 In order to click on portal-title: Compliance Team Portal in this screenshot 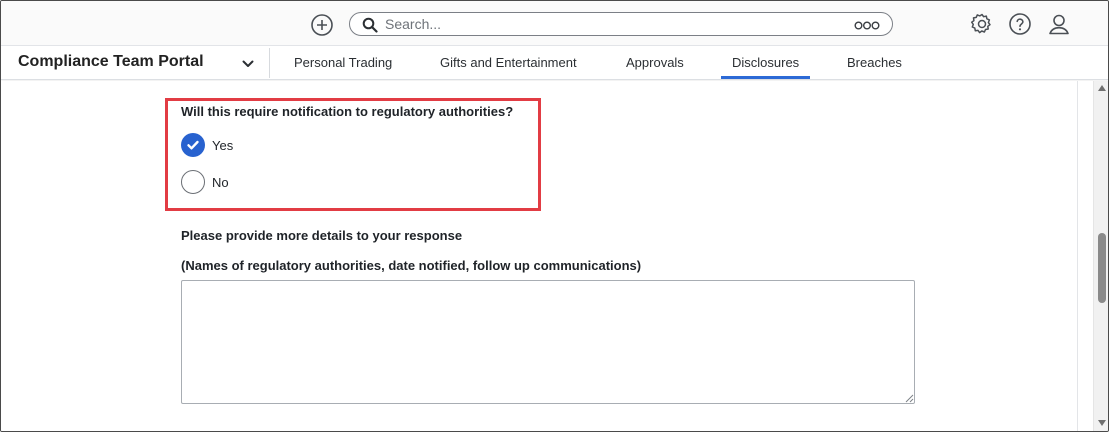, I will do `click(111, 62)`.